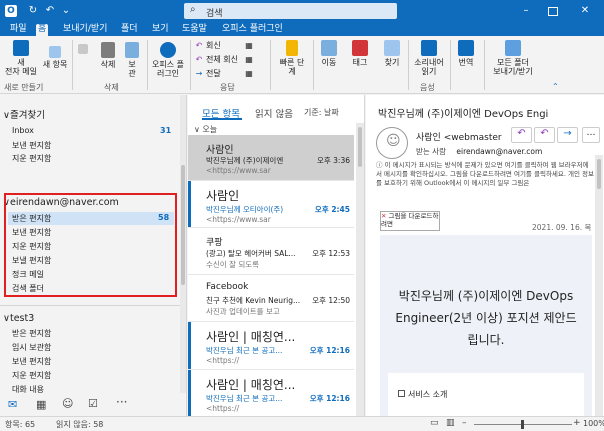 This screenshot has width=604, height=431. I want to click on office-plugin-button: 오피스 플 러그인, so click(168, 60).